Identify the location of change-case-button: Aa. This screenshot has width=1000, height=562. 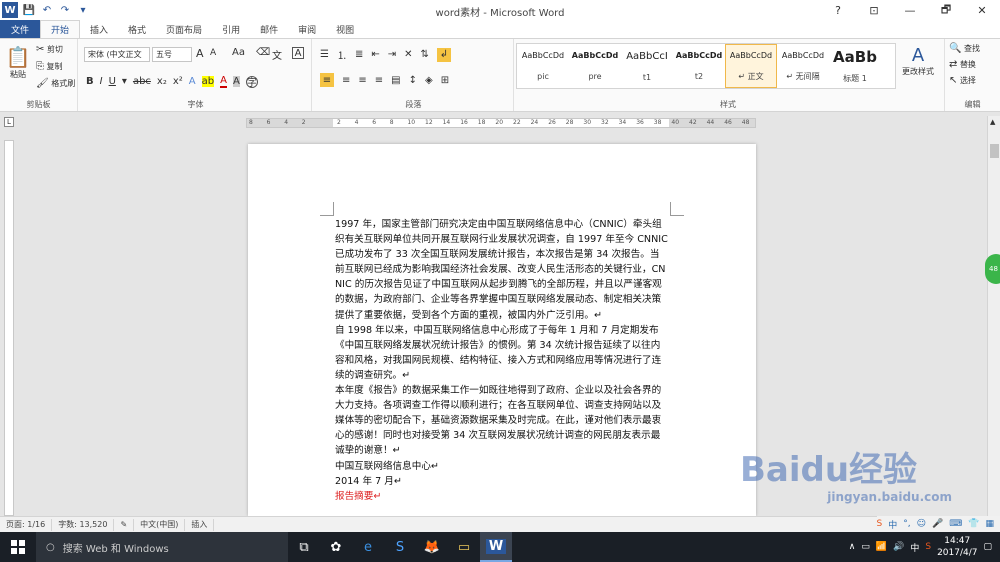
(238, 52).